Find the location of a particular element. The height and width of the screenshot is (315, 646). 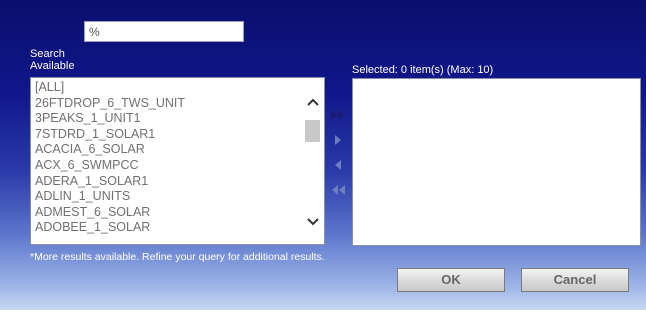

list-item: [ALL] is located at coordinates (168, 88).